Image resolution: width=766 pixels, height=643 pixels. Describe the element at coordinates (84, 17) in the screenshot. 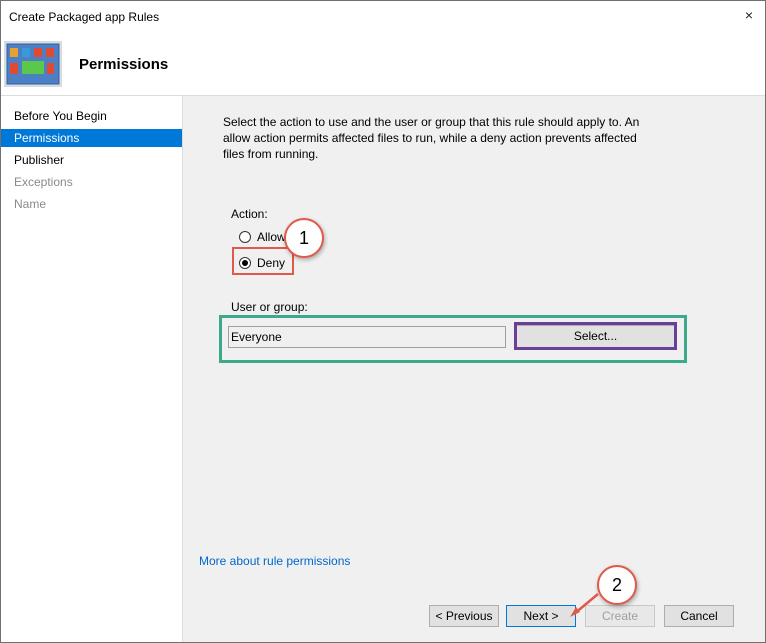

I see `window-title: Create Packaged app Rules` at that location.